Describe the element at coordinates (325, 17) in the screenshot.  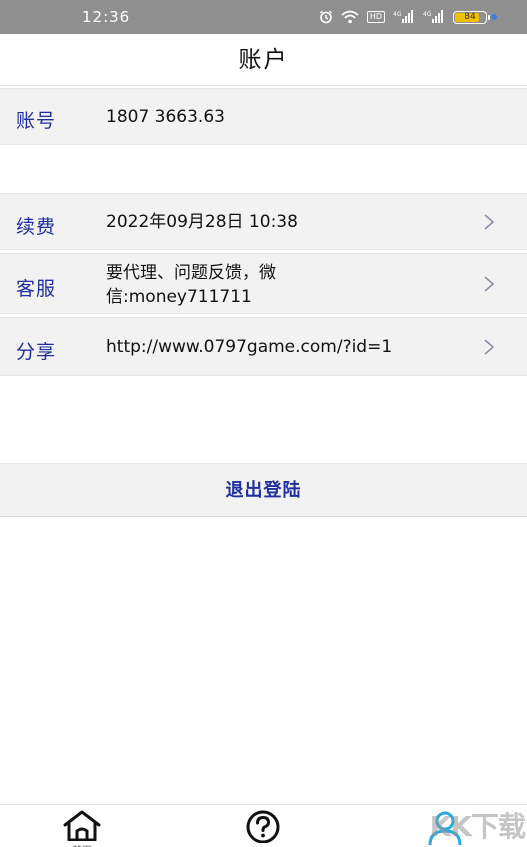
I see `alarm-icon` at that location.